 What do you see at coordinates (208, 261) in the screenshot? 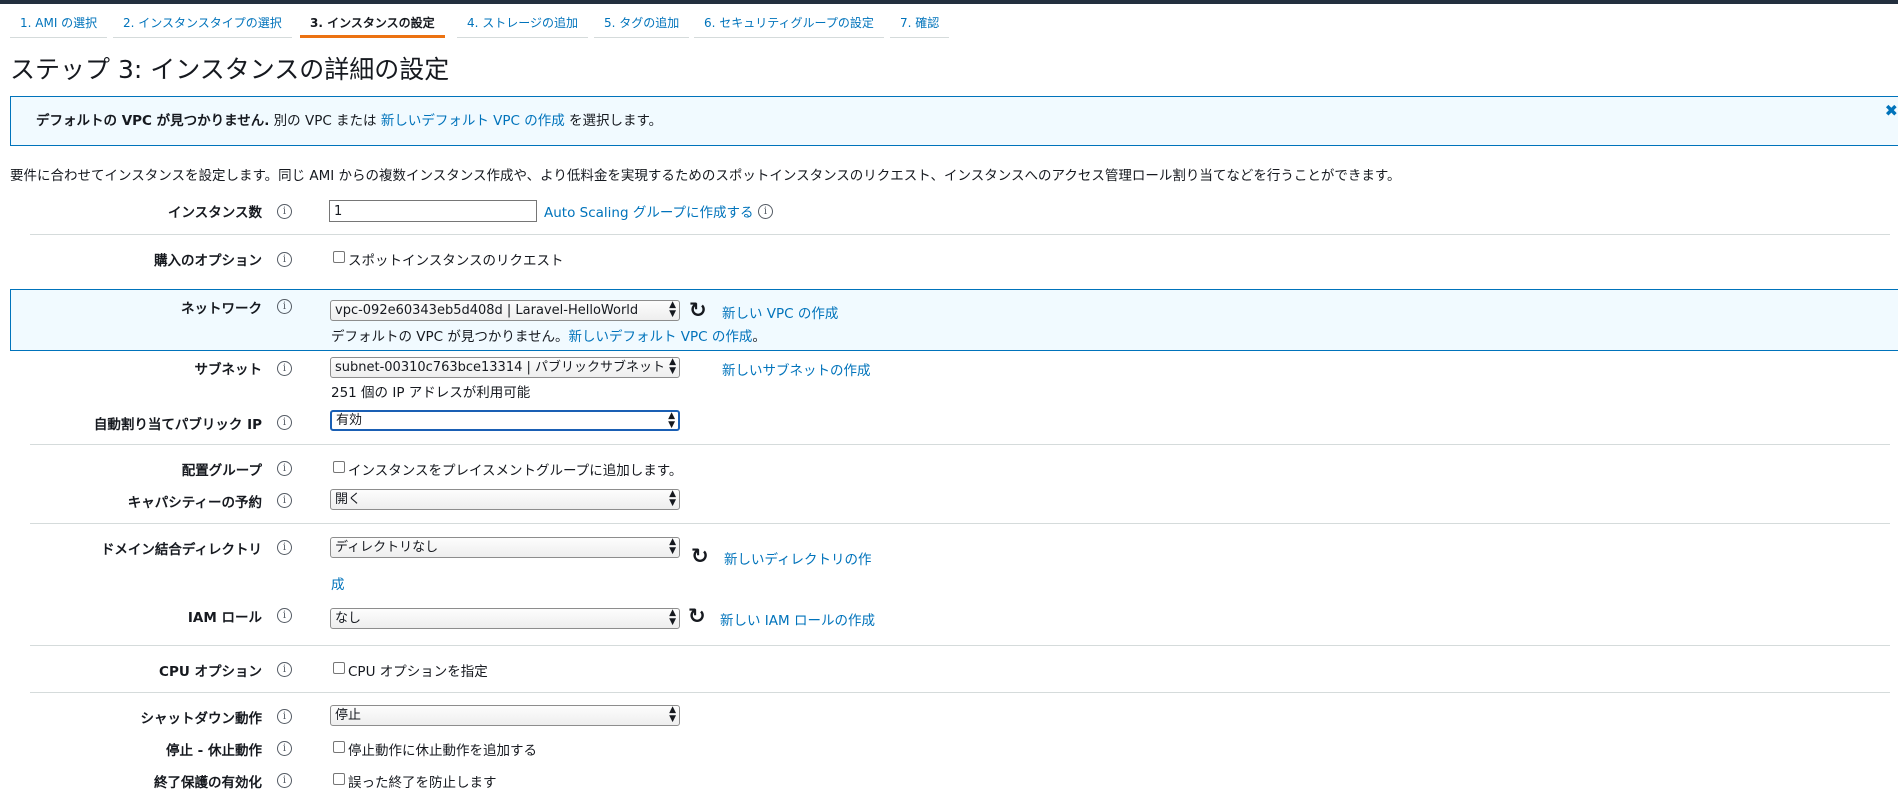
I see `purchase-option-label: 購入のオプション` at bounding box center [208, 261].